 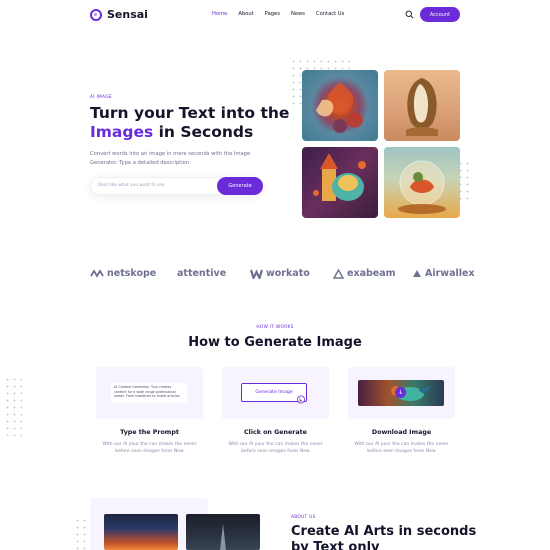 What do you see at coordinates (240, 186) in the screenshot?
I see `generate-button: Generate` at bounding box center [240, 186].